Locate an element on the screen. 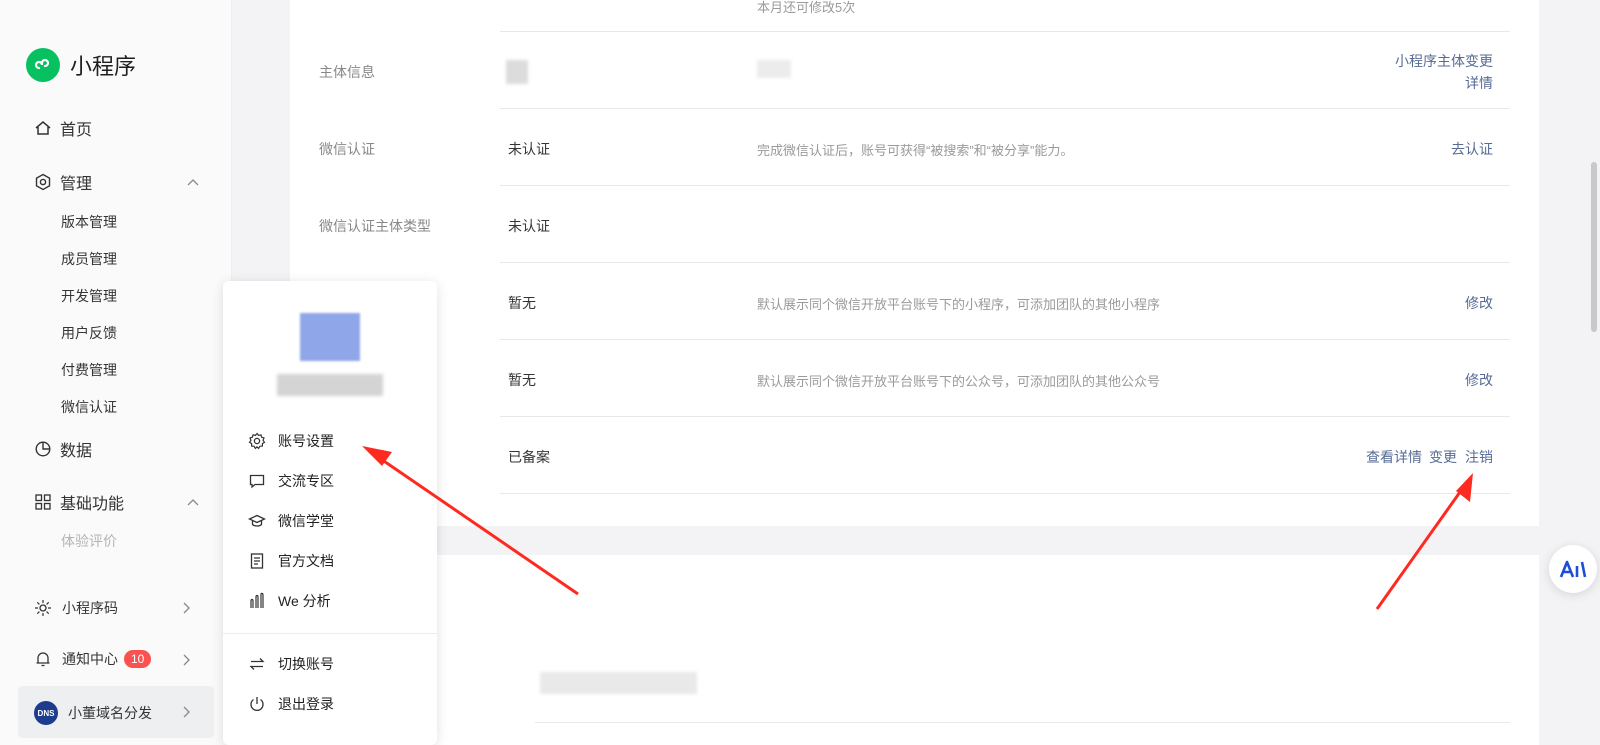 The height and width of the screenshot is (745, 1600). scrollbar-thumb is located at coordinates (1594, 247).